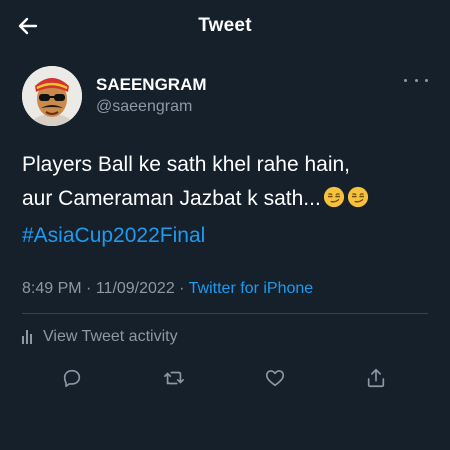 The width and height of the screenshot is (450, 450). I want to click on back-button, so click(28, 26).